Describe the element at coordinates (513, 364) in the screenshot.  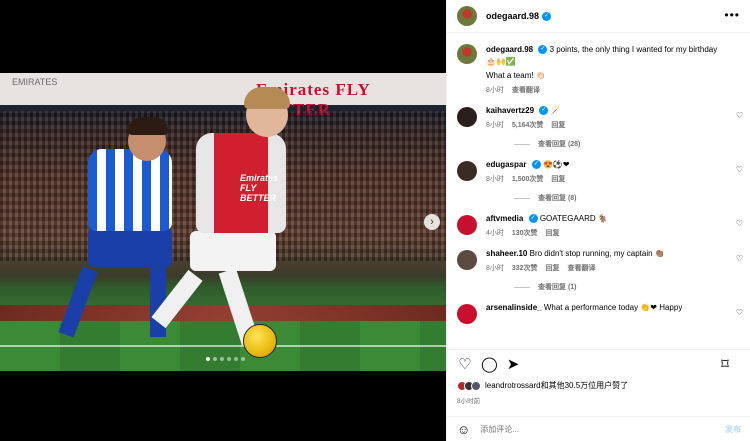
I see `share-icon: ➤` at that location.